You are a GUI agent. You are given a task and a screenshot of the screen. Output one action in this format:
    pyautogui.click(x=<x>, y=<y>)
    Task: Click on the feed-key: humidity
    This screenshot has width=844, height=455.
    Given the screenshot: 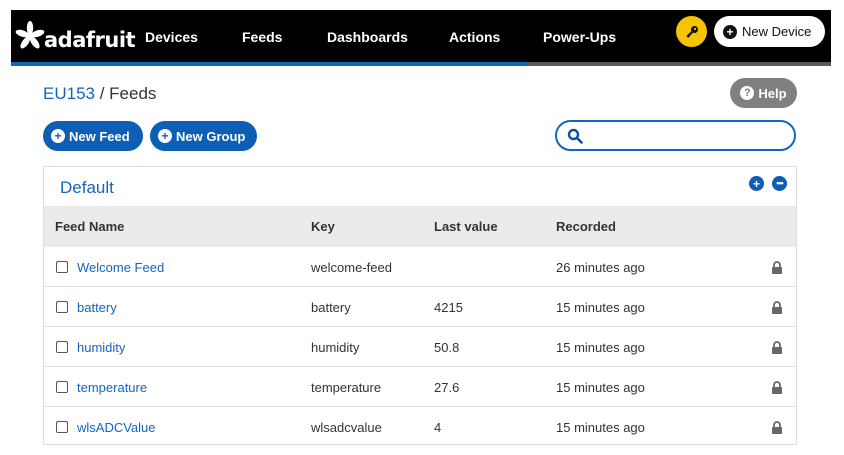 What is the action you would take?
    pyautogui.click(x=335, y=347)
    